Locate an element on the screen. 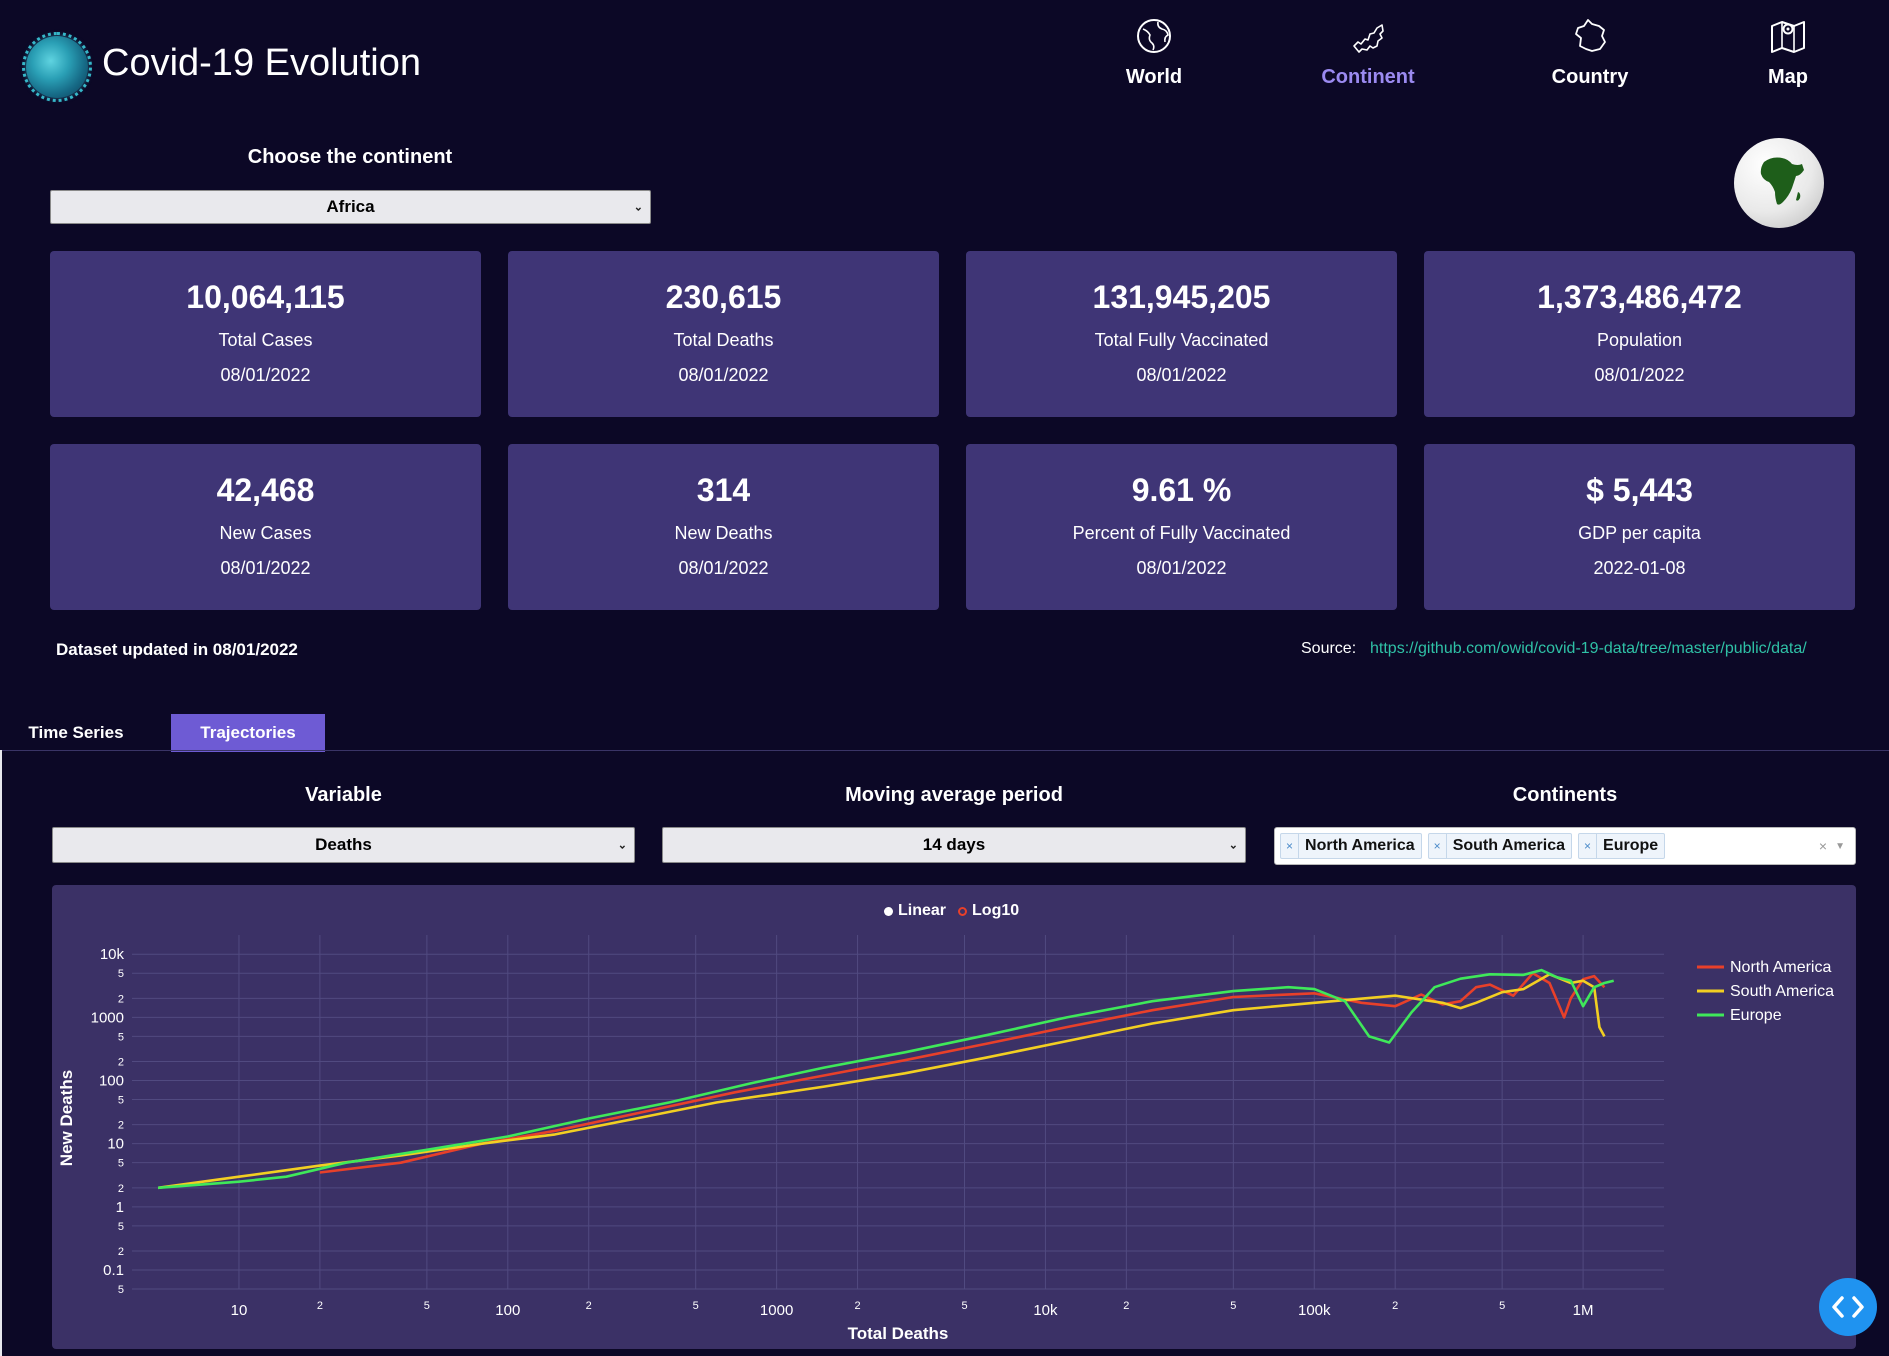 The image size is (1889, 1356). variable-select: Deaths ⌄ is located at coordinates (343, 845).